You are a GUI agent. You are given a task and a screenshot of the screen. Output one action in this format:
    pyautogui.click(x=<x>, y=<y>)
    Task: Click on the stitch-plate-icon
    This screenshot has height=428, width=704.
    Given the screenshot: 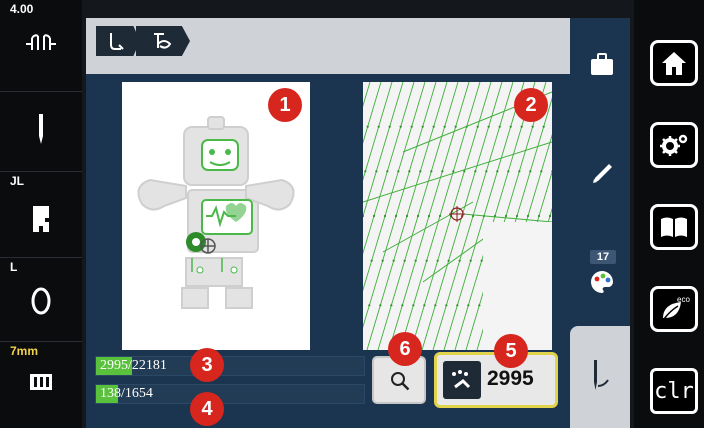 What is the action you would take?
    pyautogui.click(x=41, y=382)
    